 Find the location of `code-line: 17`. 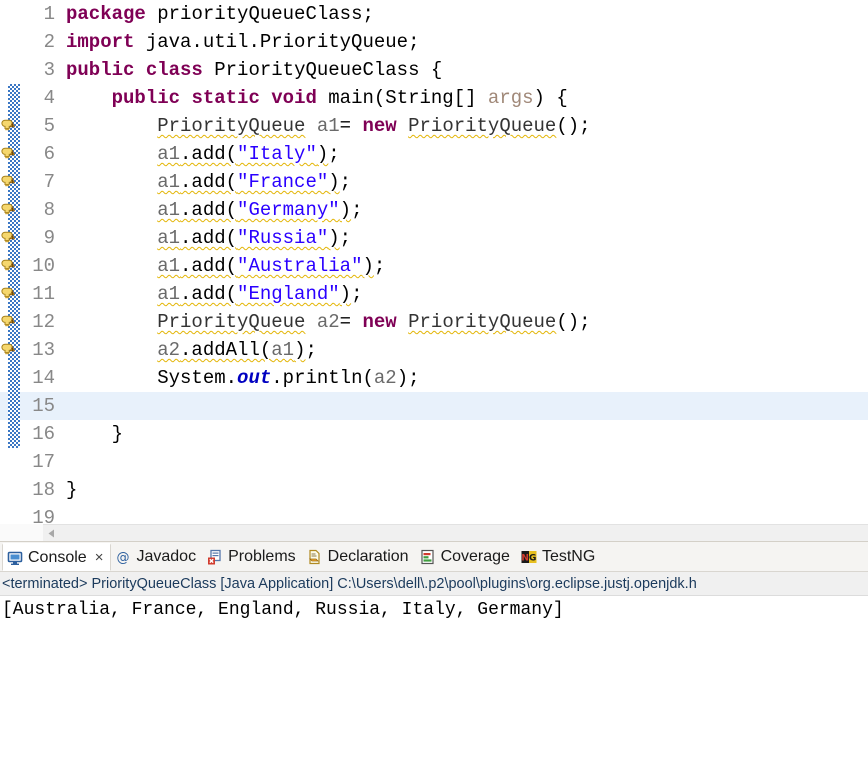

code-line: 17 is located at coordinates (434, 462).